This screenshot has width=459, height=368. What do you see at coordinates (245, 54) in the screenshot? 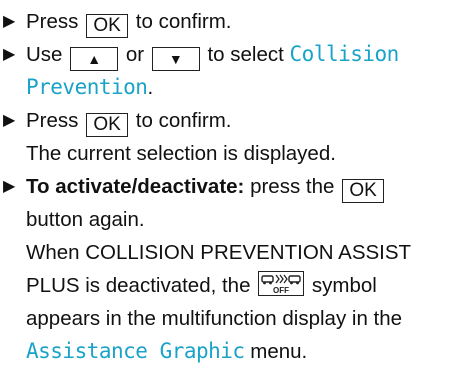
I see `step-2-select-text: to select` at bounding box center [245, 54].